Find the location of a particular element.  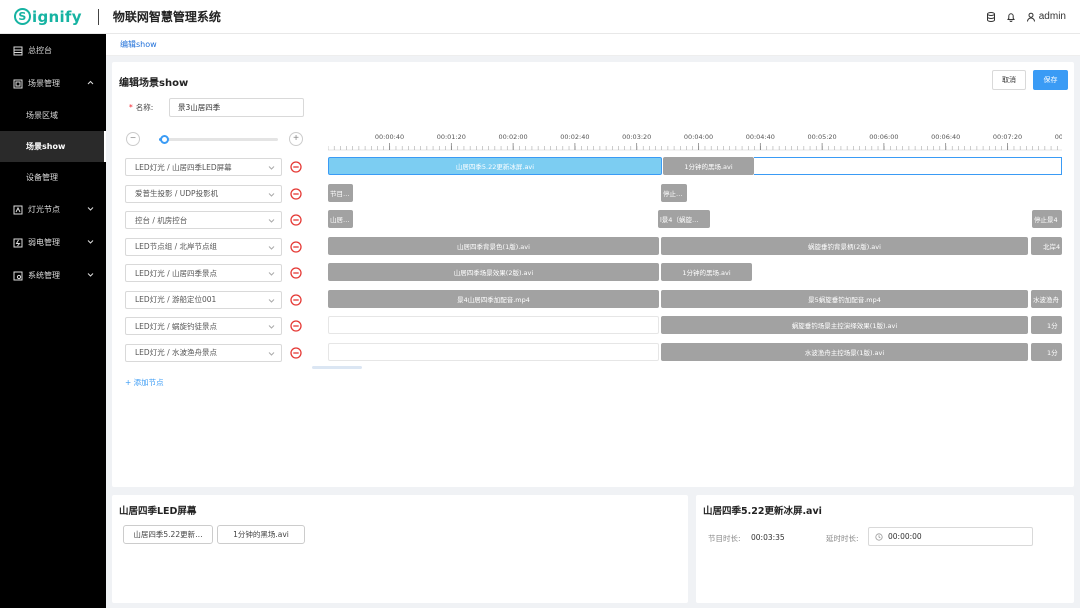

ruler-tick-label: 00:04:40 is located at coordinates (760, 137).